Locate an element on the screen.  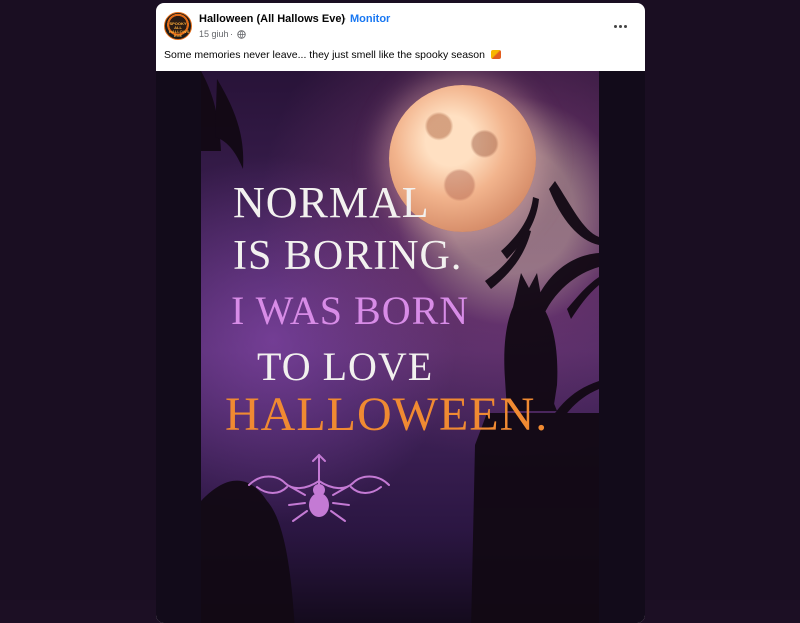
quote-line-boring: IS BORING. is located at coordinates (348, 256).